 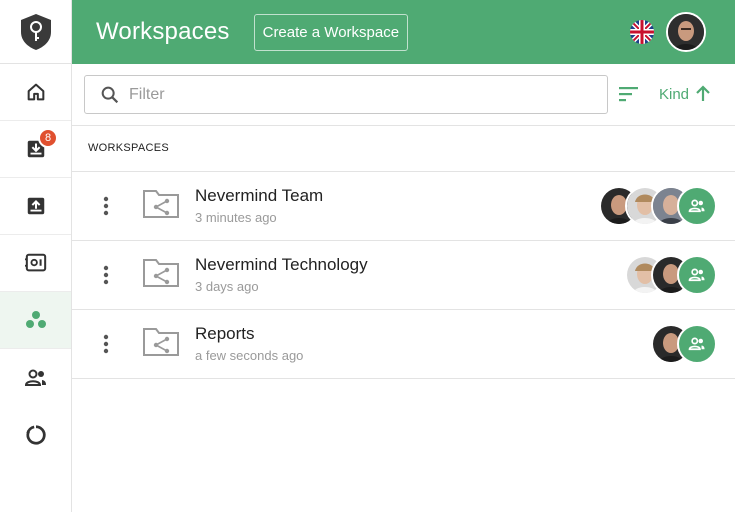 I want to click on home-icon, so click(x=35, y=92).